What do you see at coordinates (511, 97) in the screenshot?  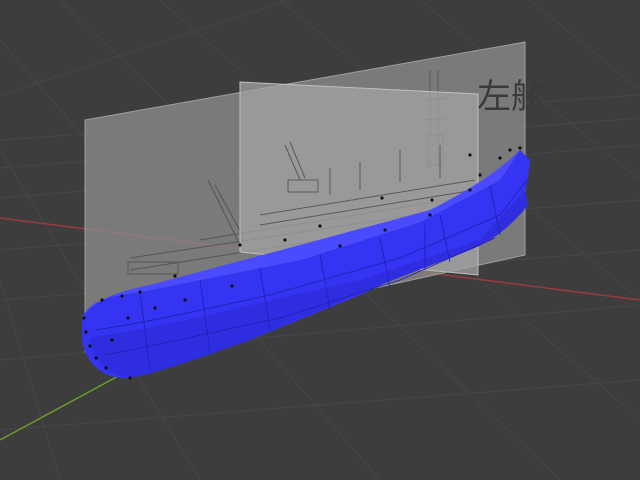 I see `reference-side-label: 左舷` at bounding box center [511, 97].